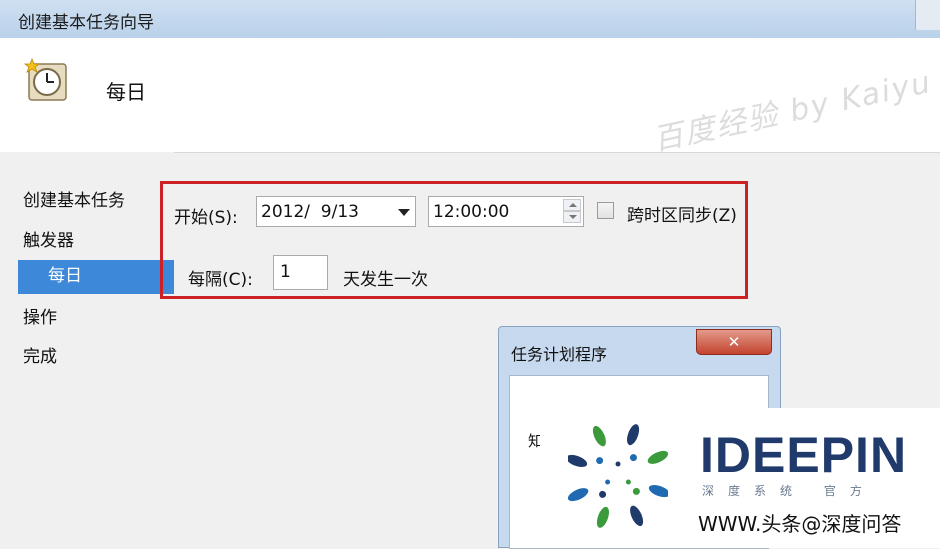 This screenshot has width=940, height=549. What do you see at coordinates (618, 476) in the screenshot?
I see `deepin-logo-icon` at bounding box center [618, 476].